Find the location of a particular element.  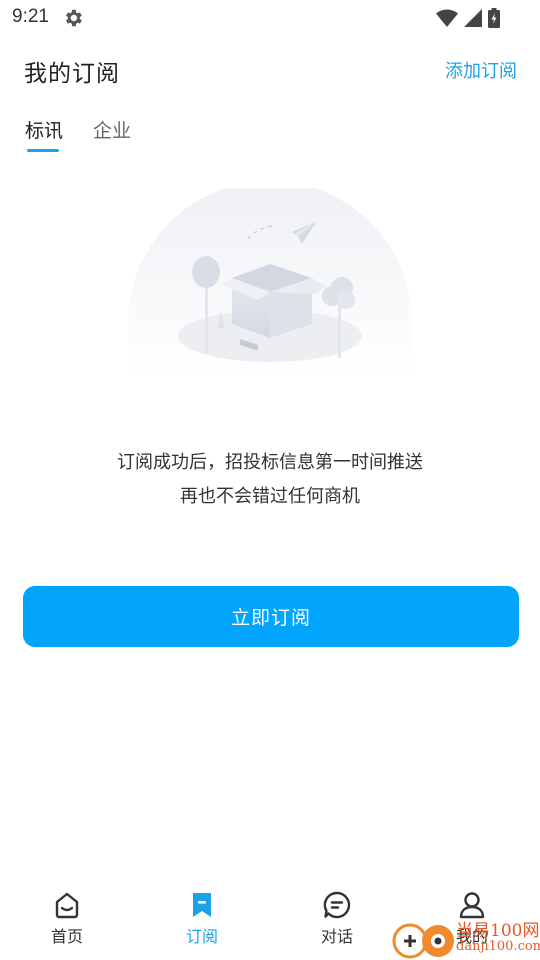

watermark-logo-icon is located at coordinates (423, 941).